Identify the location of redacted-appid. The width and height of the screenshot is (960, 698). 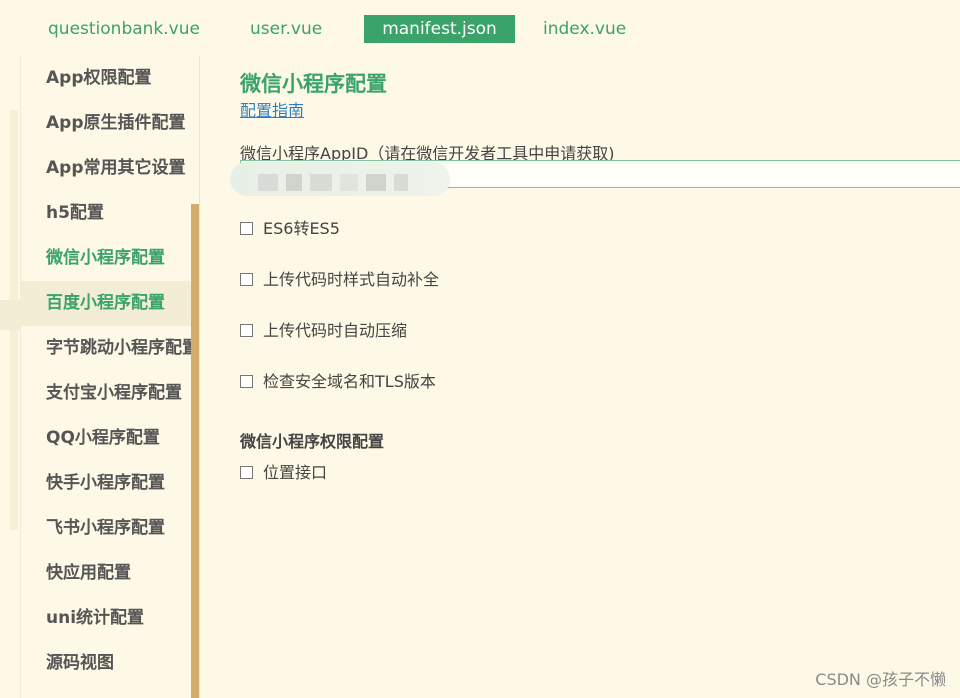
(340, 179).